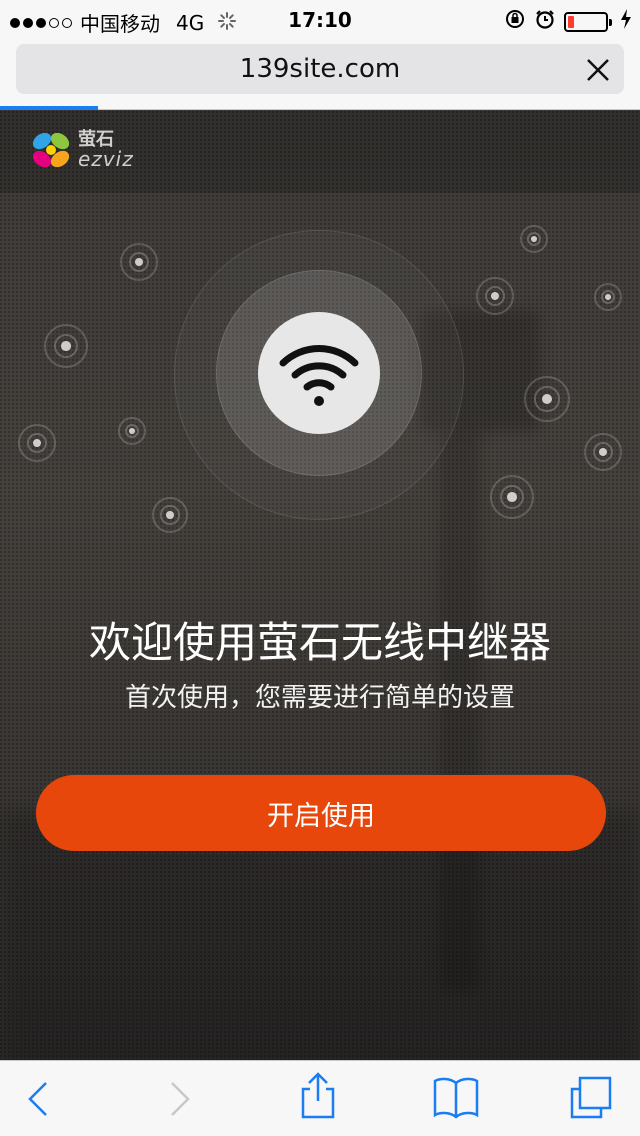  Describe the element at coordinates (180, 1101) in the screenshot. I see `forward-icon` at that location.